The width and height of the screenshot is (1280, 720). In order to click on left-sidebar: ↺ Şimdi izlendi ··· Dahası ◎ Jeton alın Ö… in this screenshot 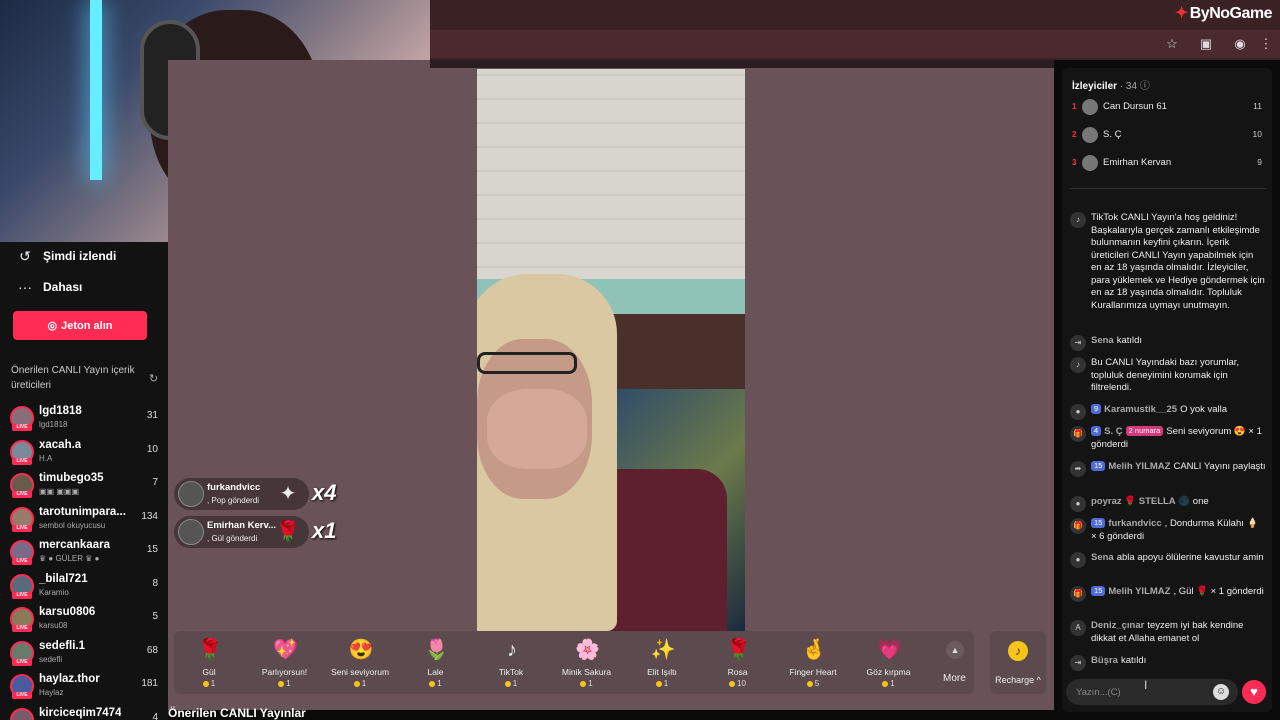, I will do `click(84, 481)`.